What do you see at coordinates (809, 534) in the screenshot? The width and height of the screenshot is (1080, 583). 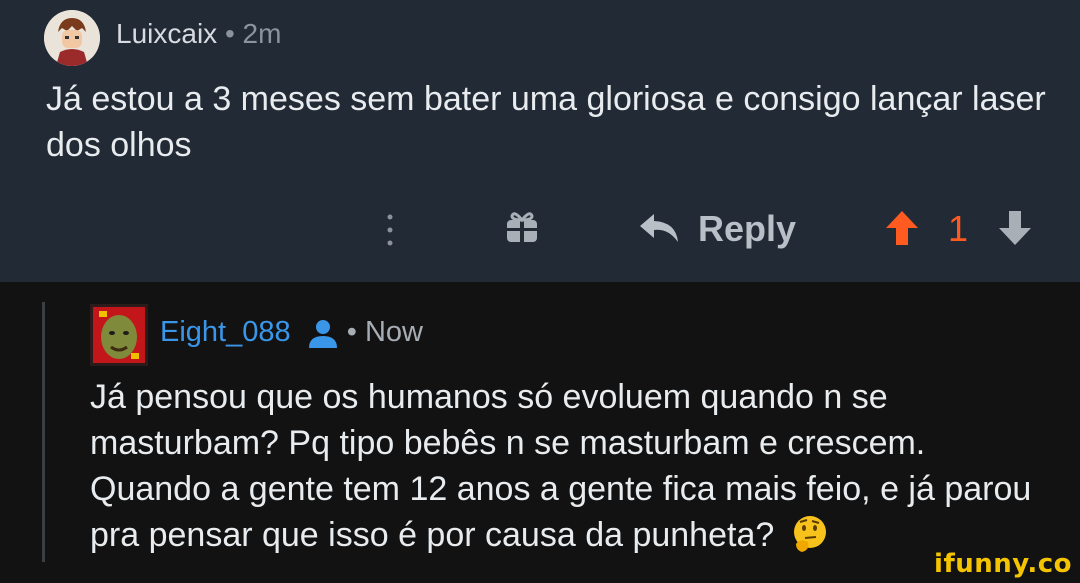 I see `thinking-face-emoji` at bounding box center [809, 534].